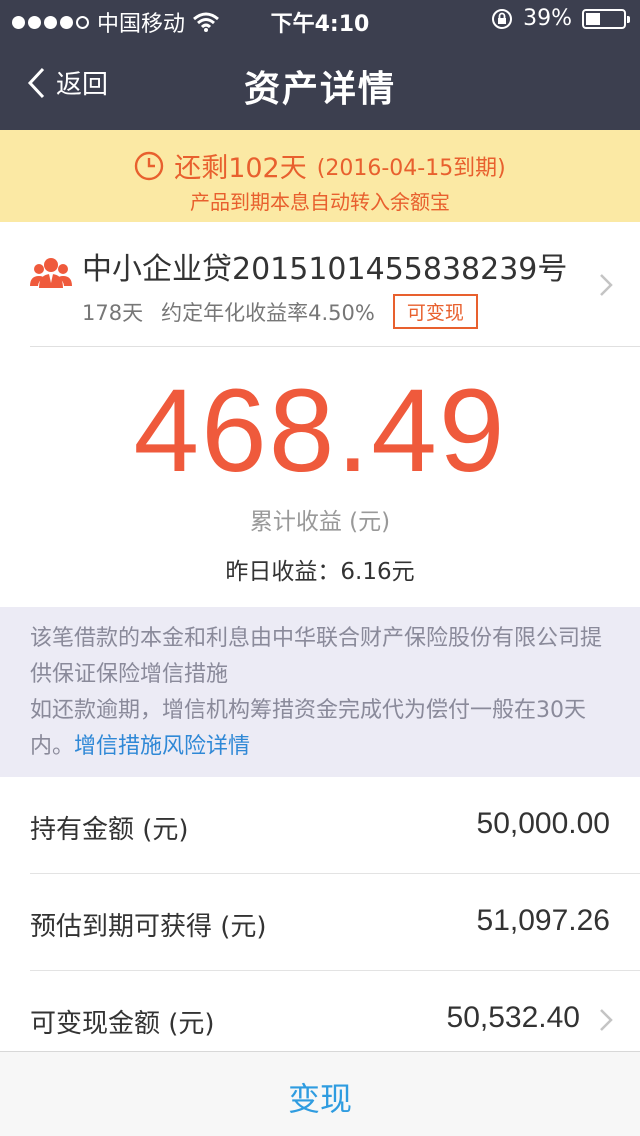 Image resolution: width=640 pixels, height=1136 pixels. I want to click on users-icon, so click(51, 273).